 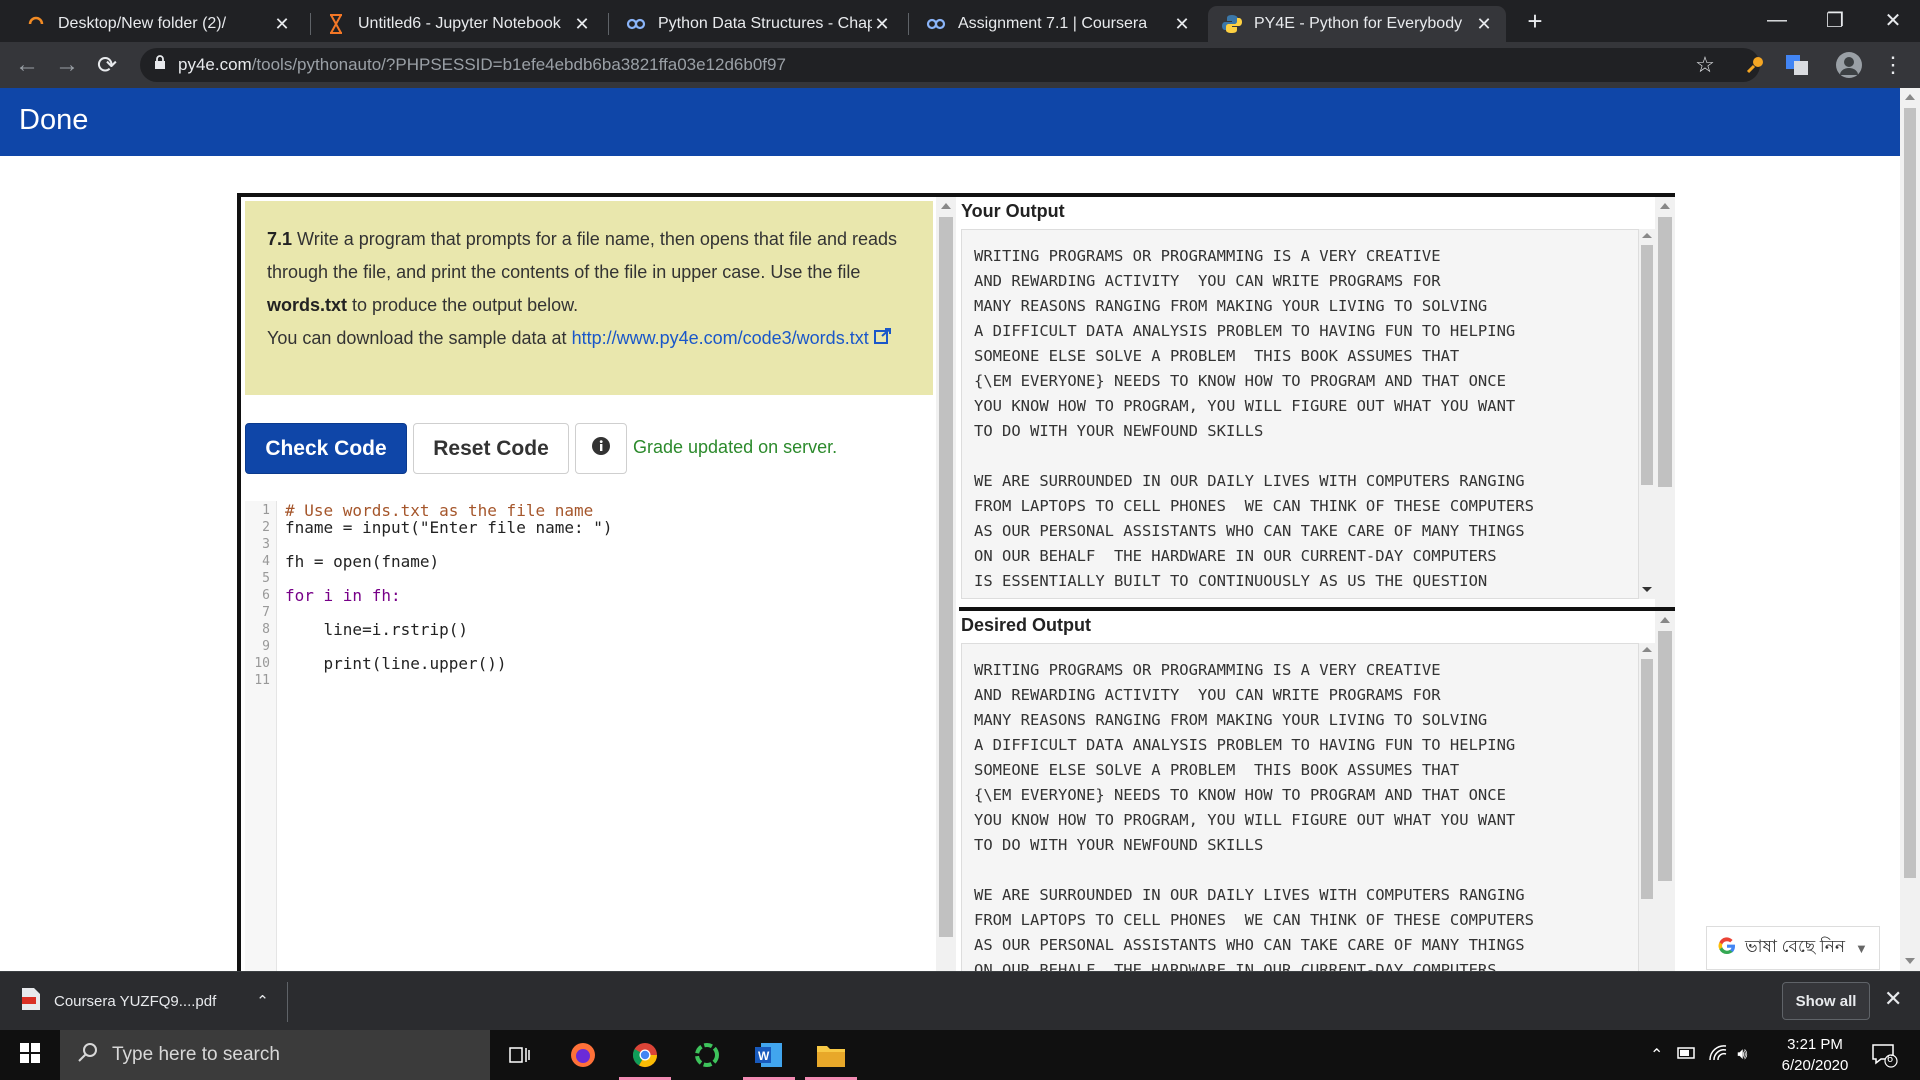 I want to click on restore-icon: ❐, so click(x=1835, y=20).